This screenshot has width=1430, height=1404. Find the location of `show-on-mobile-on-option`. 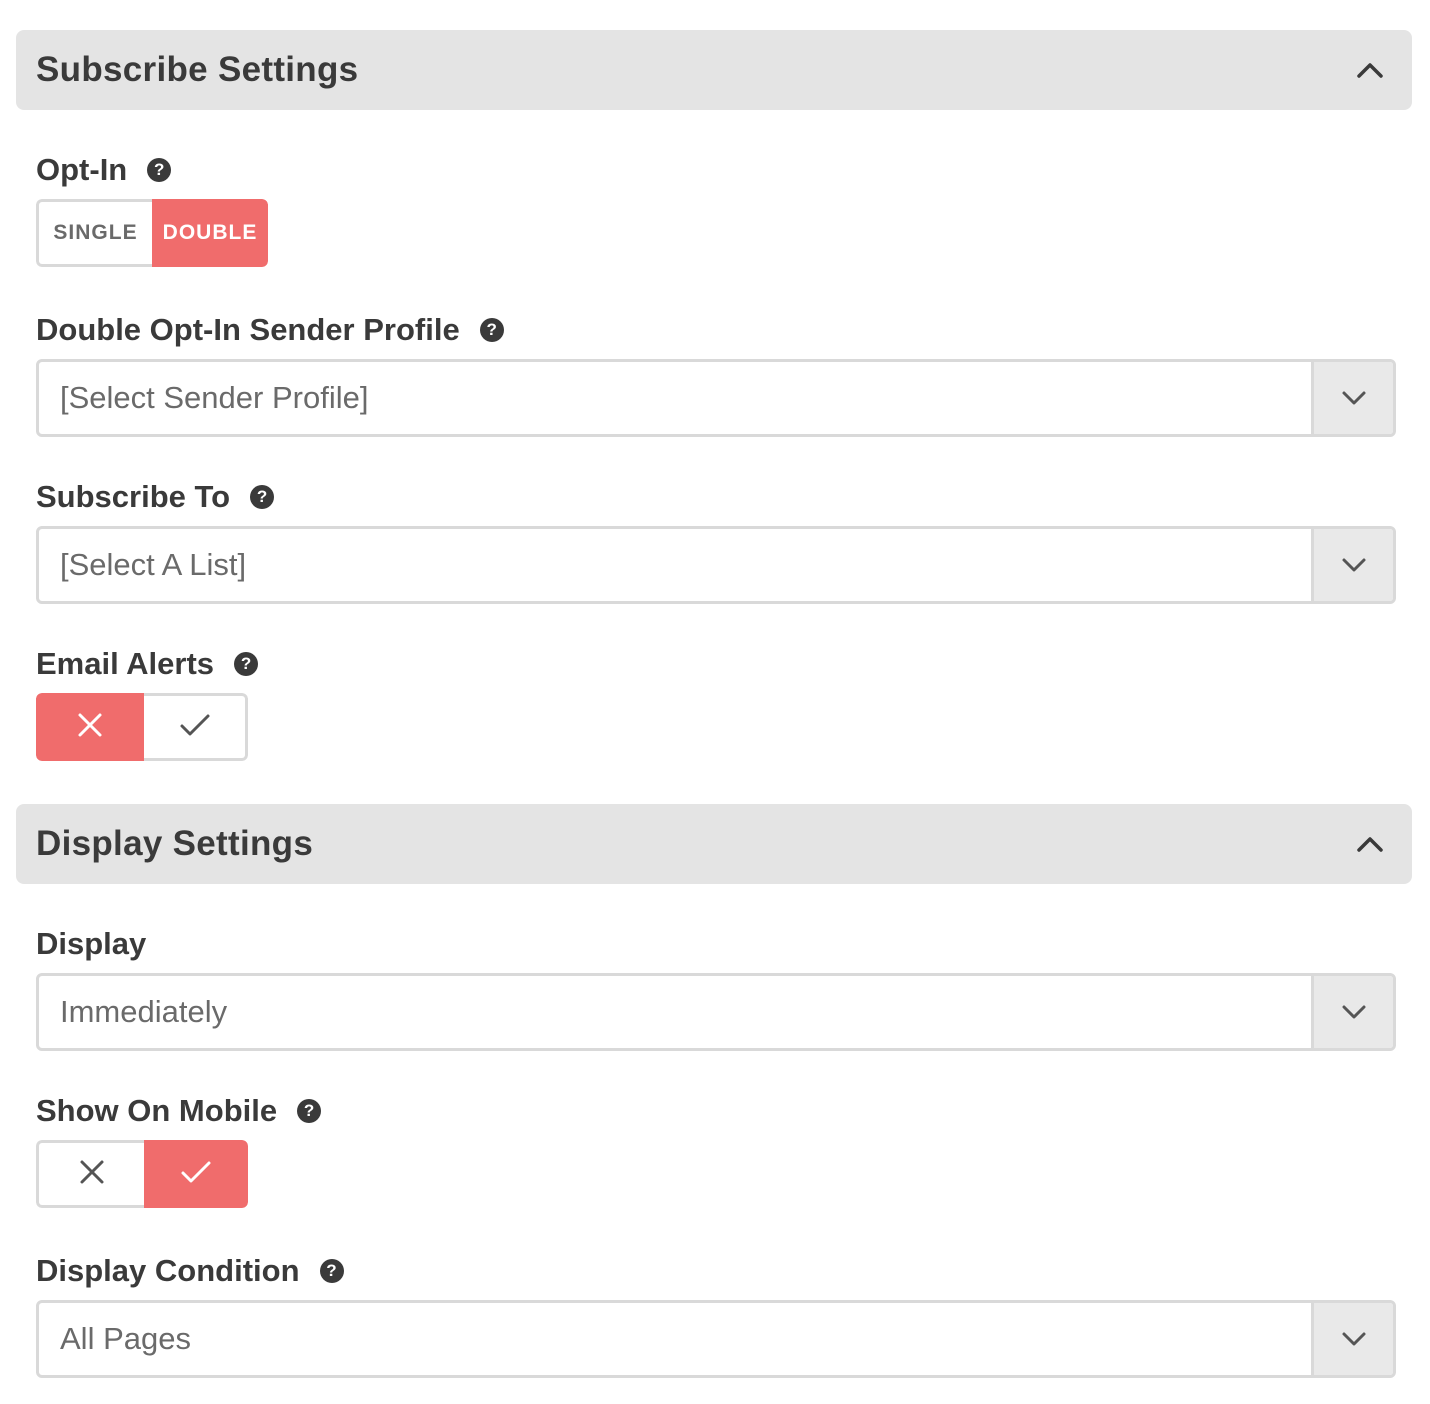

show-on-mobile-on-option is located at coordinates (196, 1174).